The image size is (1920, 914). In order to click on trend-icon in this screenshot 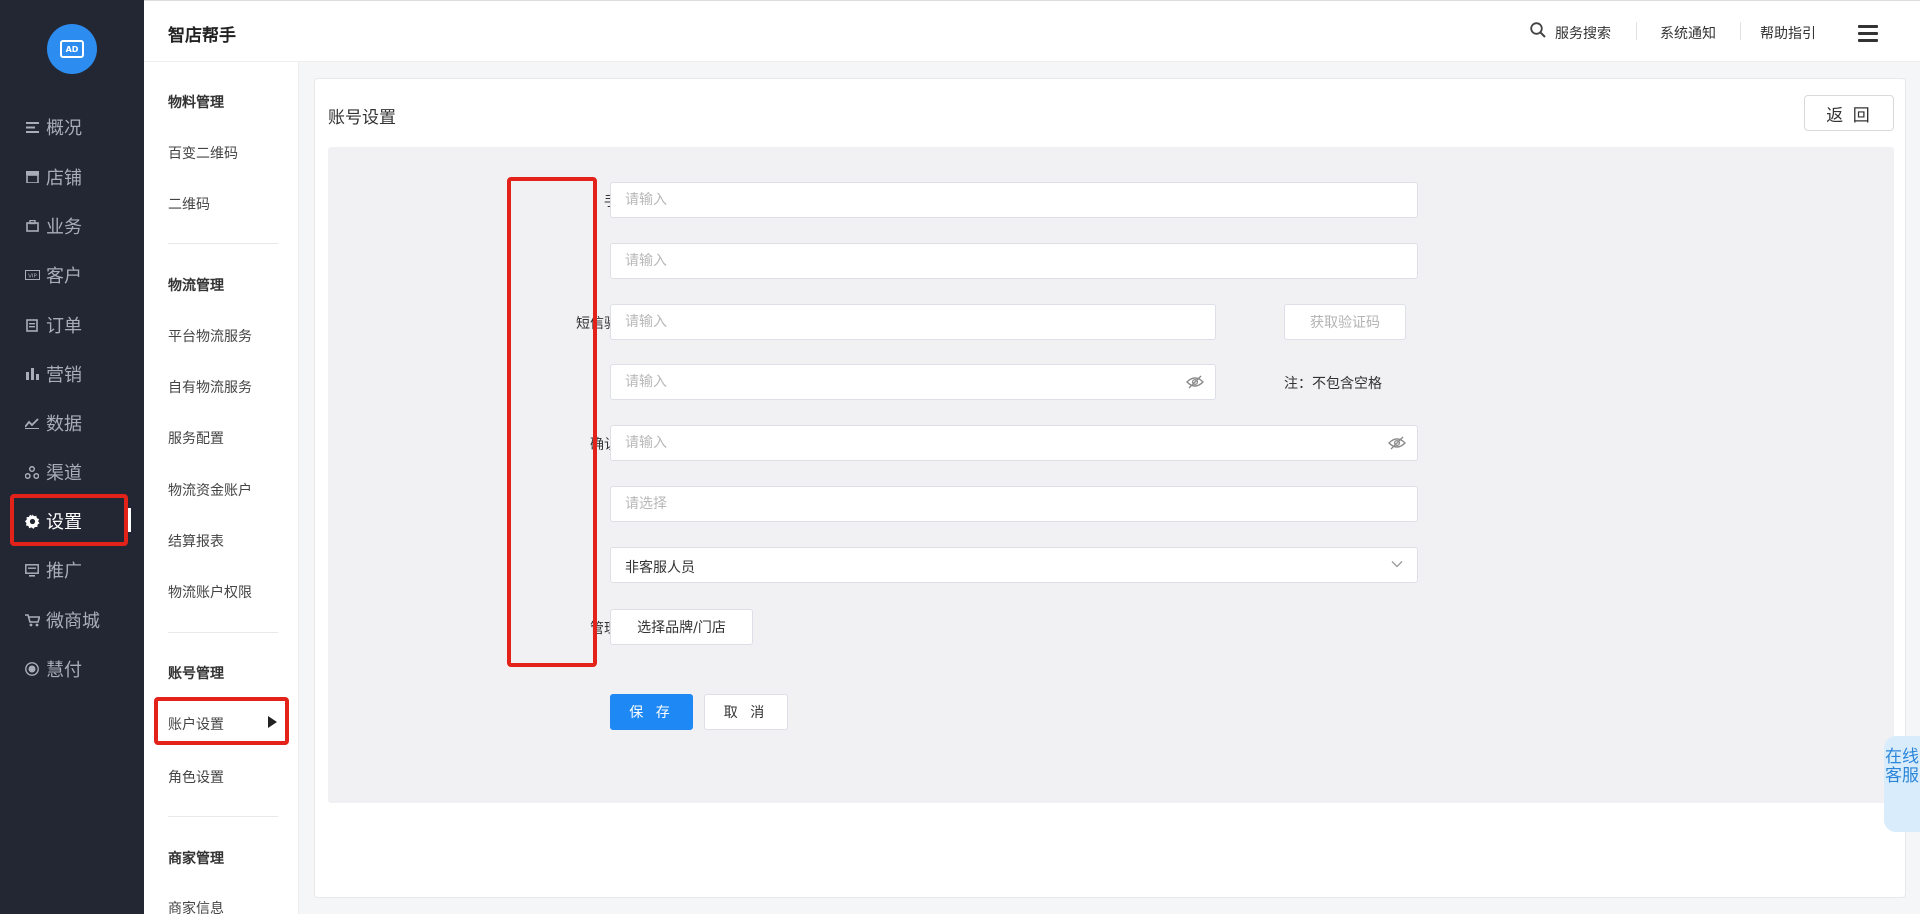, I will do `click(32, 423)`.